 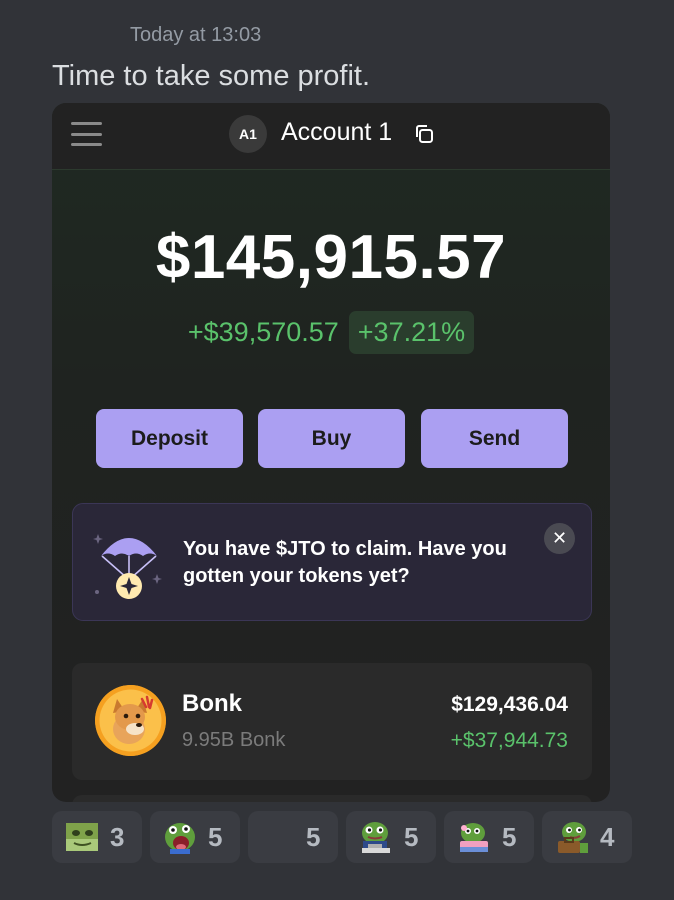 What do you see at coordinates (130, 720) in the screenshot?
I see `bonk-logo` at bounding box center [130, 720].